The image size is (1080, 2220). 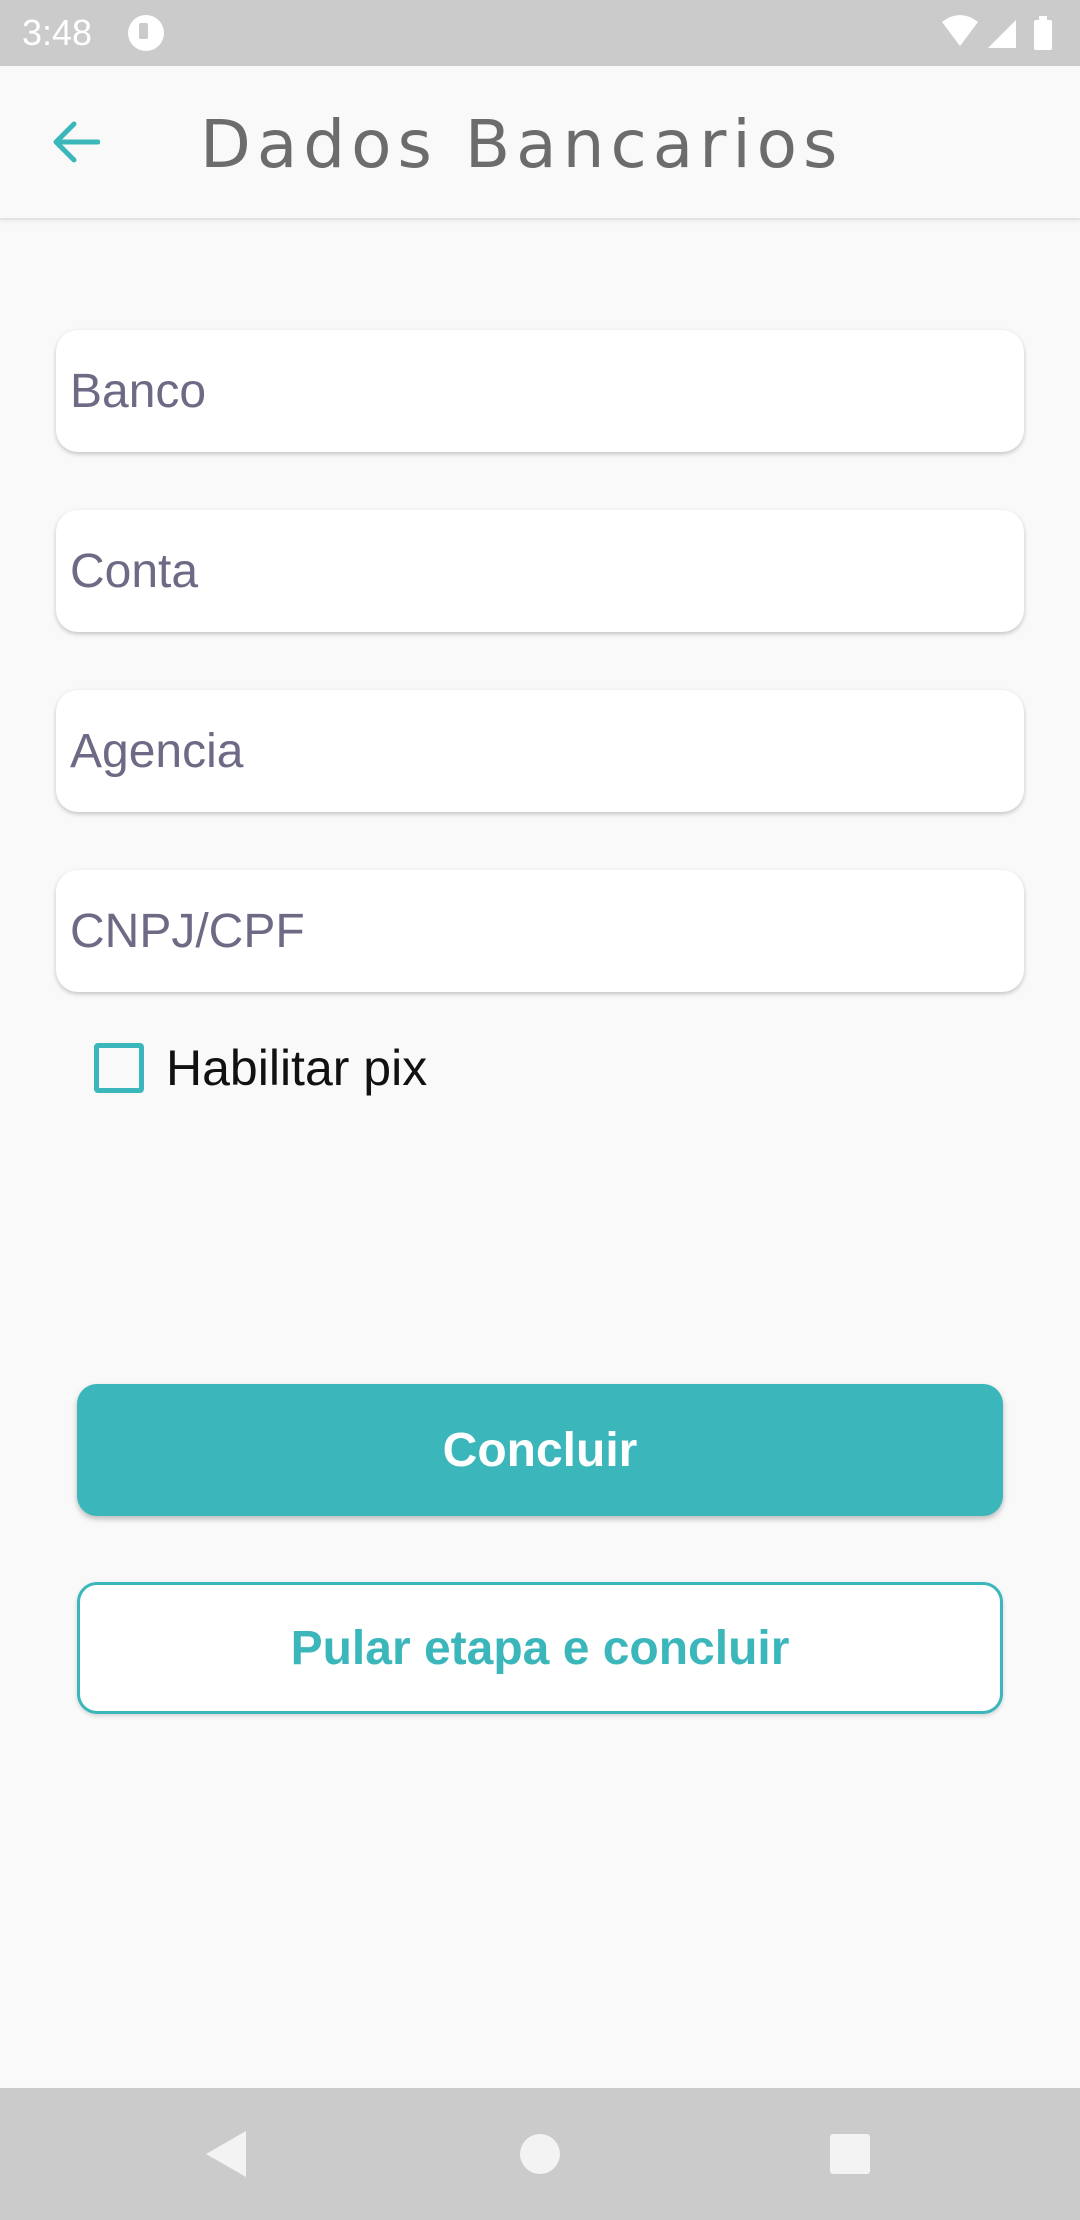 I want to click on back-button, so click(x=76, y=142).